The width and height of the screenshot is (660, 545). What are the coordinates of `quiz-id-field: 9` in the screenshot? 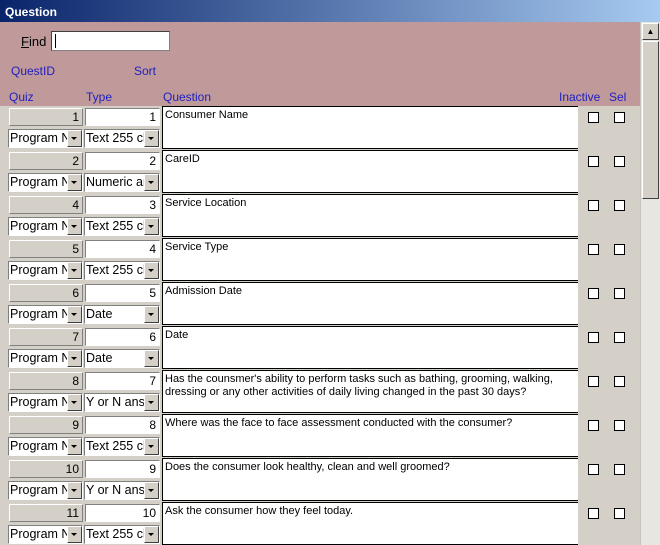 It's located at (46, 425).